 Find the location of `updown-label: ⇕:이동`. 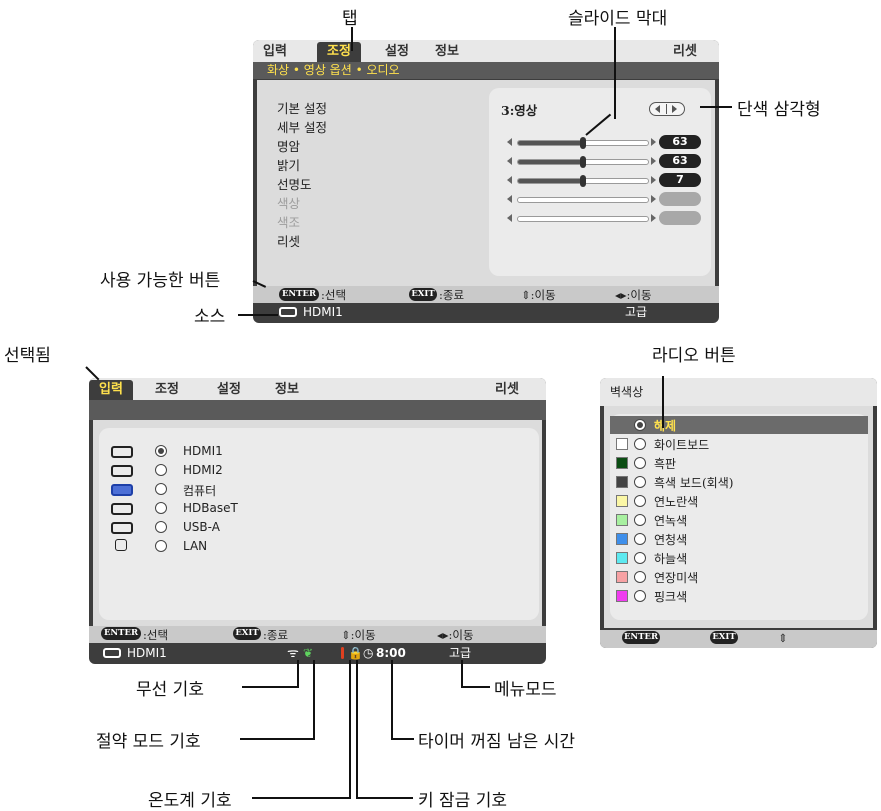

updown-label: ⇕:이동 is located at coordinates (538, 295).